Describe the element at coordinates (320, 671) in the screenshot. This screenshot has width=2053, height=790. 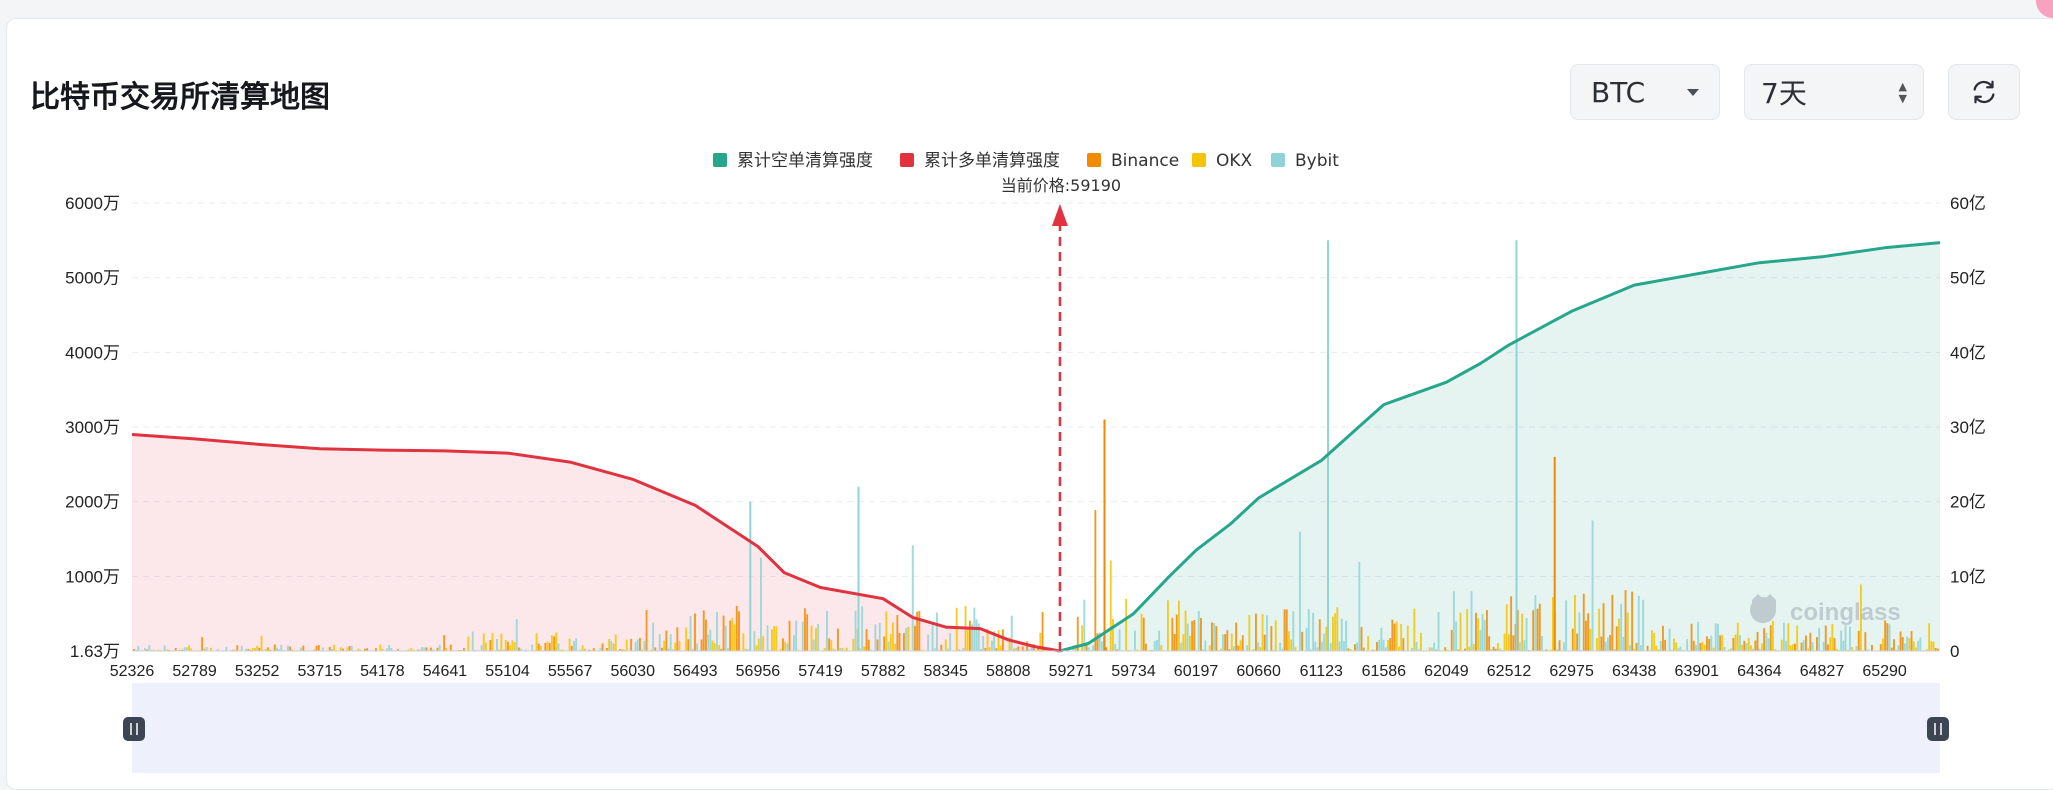
I see `x-tick-label: 53715` at that location.